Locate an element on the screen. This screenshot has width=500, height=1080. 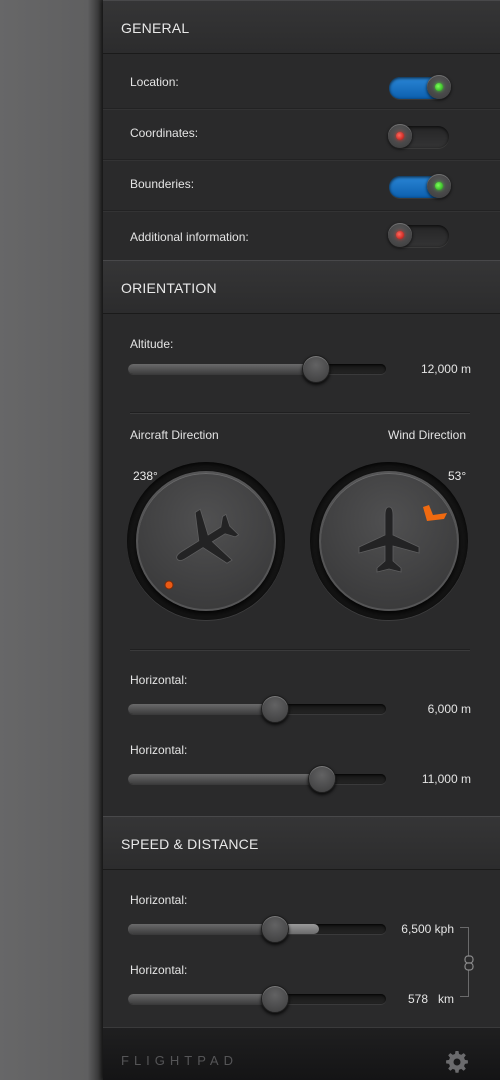
toggle-label: Additional information: is located at coordinates (189, 237).